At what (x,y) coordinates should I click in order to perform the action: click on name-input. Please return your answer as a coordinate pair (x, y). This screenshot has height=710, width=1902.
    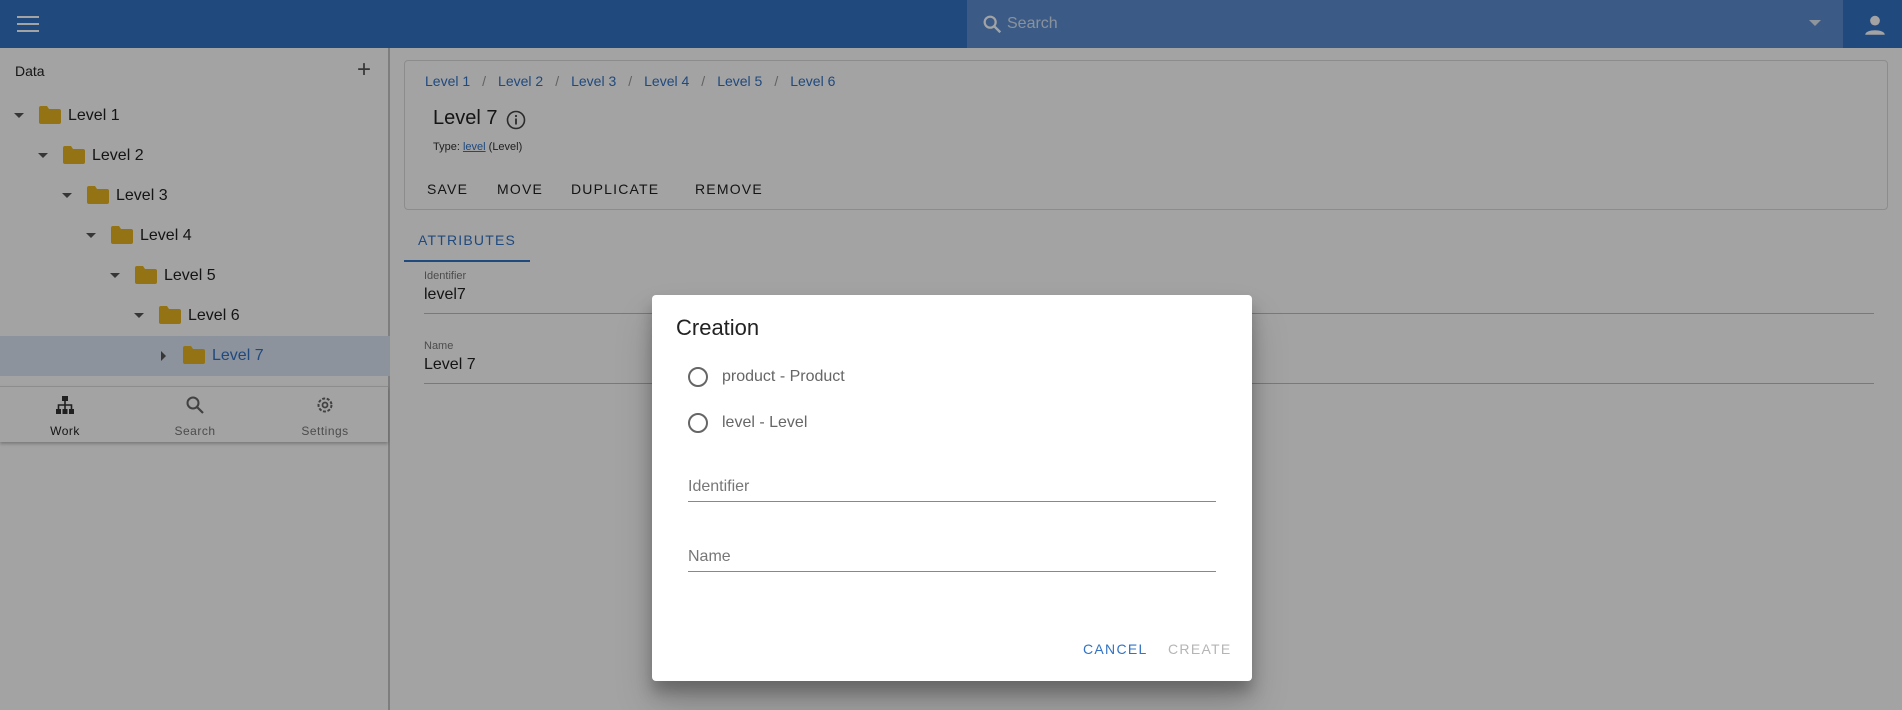
    Looking at the image, I should click on (952, 557).